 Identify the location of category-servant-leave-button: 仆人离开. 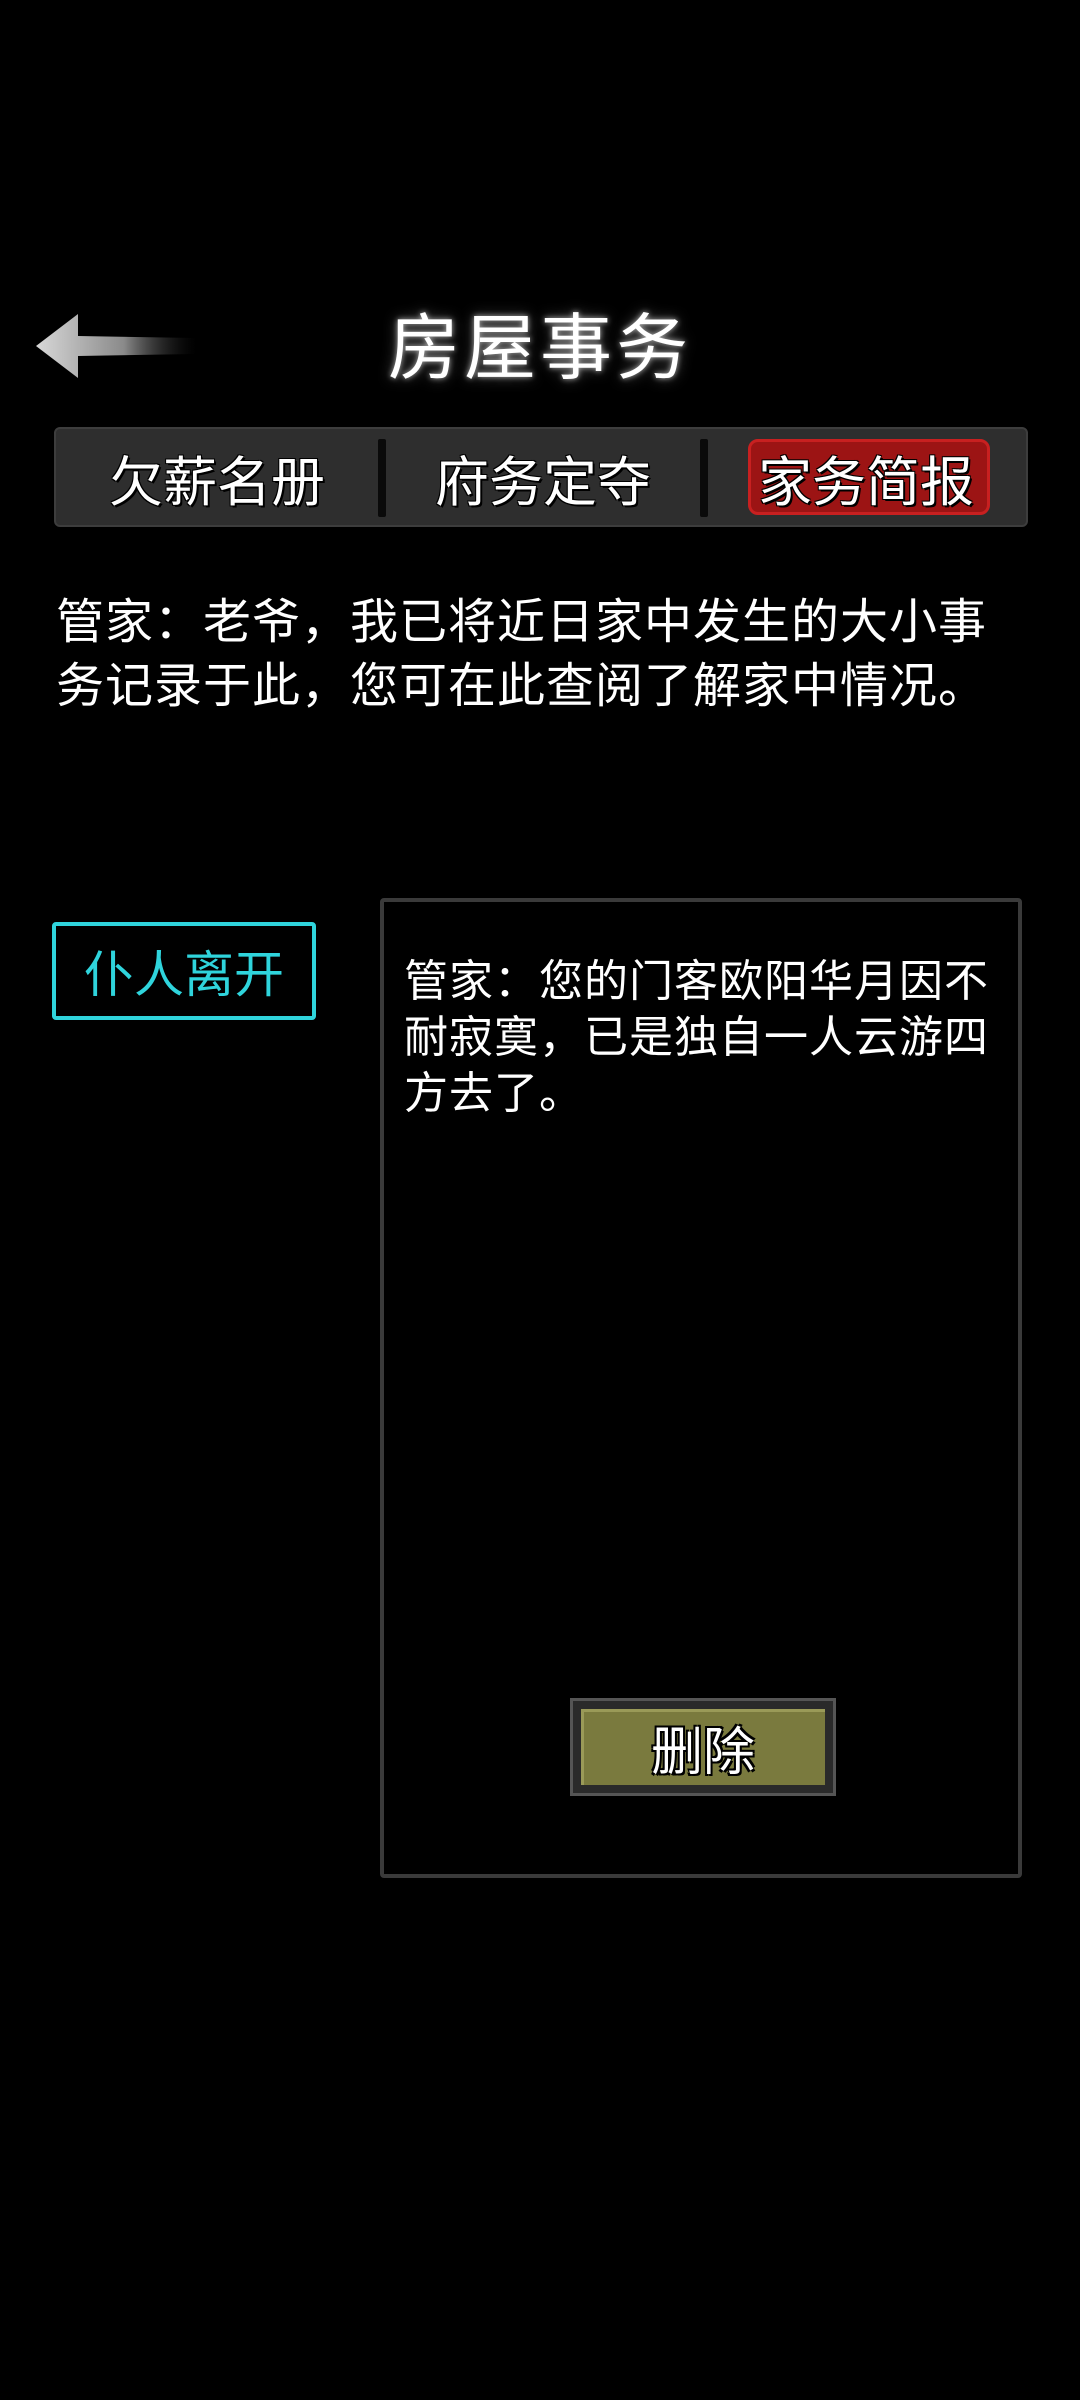
(184, 971).